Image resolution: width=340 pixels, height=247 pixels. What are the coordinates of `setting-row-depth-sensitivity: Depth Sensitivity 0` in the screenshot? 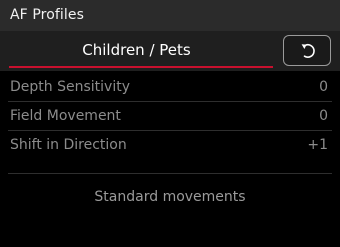 It's located at (170, 87).